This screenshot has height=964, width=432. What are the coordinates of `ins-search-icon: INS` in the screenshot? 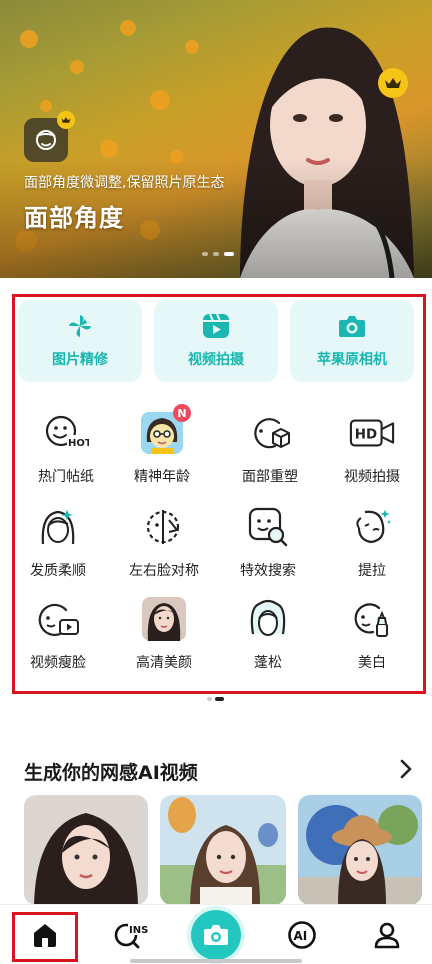 It's located at (132, 936).